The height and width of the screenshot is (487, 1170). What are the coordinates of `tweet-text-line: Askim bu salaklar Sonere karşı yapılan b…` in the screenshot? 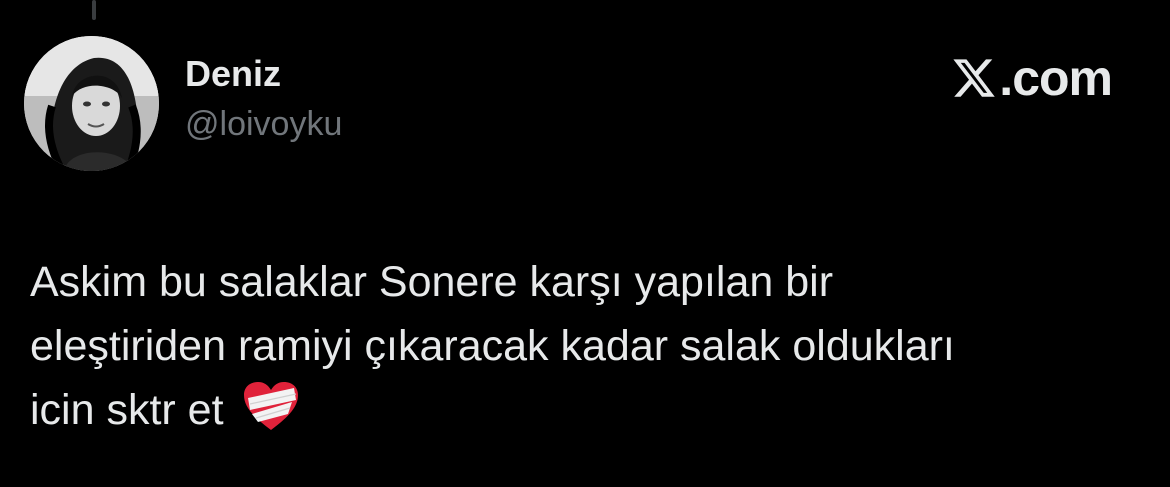 It's located at (432, 282).